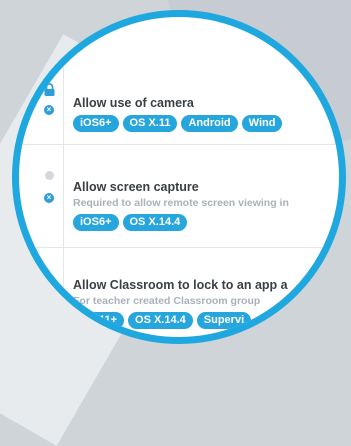  What do you see at coordinates (133, 103) in the screenshot?
I see `restriction-title: Allow use of camera` at bounding box center [133, 103].